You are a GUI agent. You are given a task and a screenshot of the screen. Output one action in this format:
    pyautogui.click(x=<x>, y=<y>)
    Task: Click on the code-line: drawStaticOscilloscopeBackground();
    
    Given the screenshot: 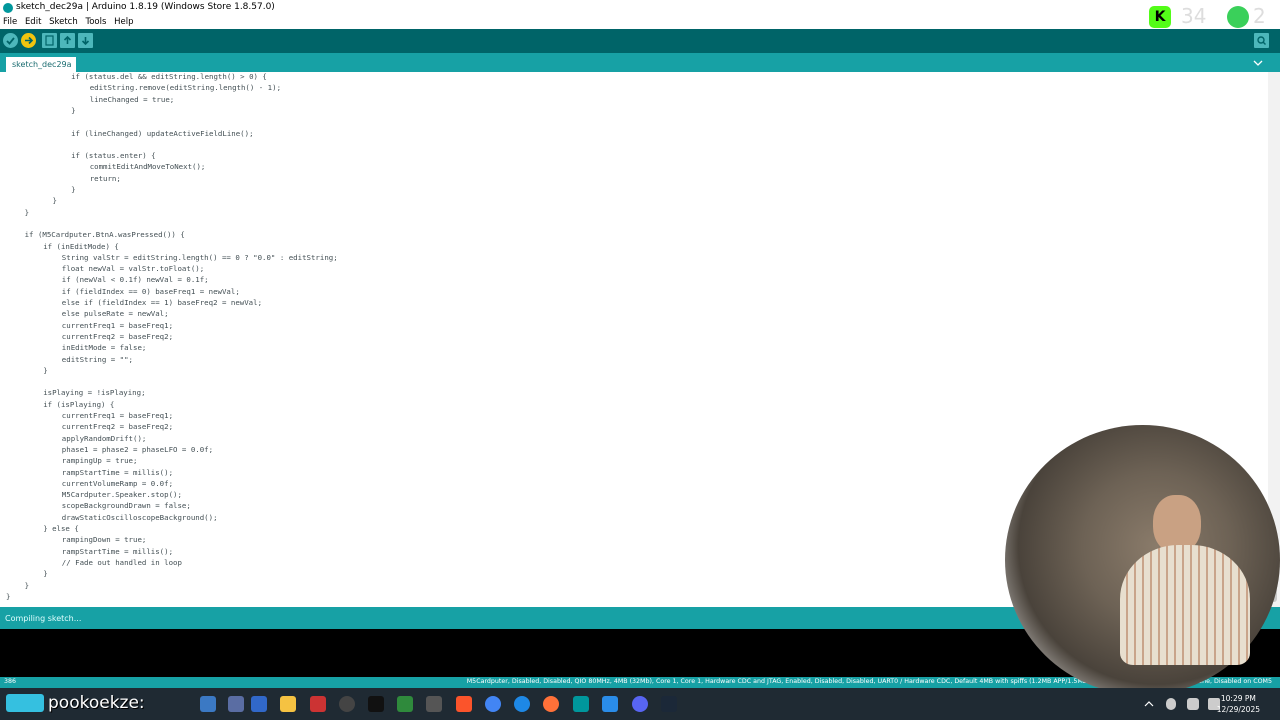 What is the action you would take?
    pyautogui.click(x=140, y=517)
    